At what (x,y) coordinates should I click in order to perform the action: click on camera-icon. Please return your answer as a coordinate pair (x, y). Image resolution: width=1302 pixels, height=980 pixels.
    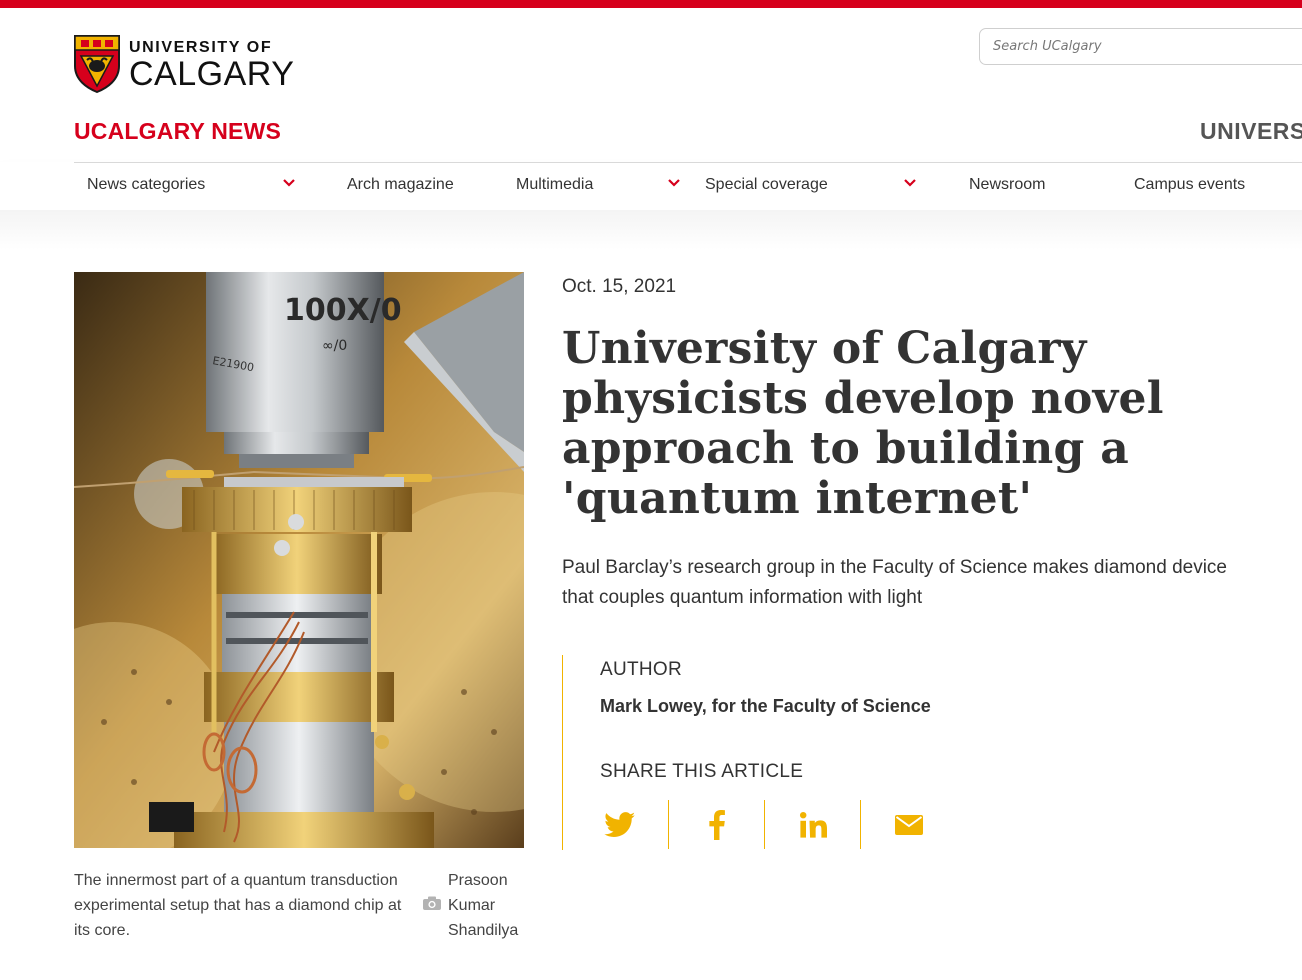
    Looking at the image, I should click on (432, 903).